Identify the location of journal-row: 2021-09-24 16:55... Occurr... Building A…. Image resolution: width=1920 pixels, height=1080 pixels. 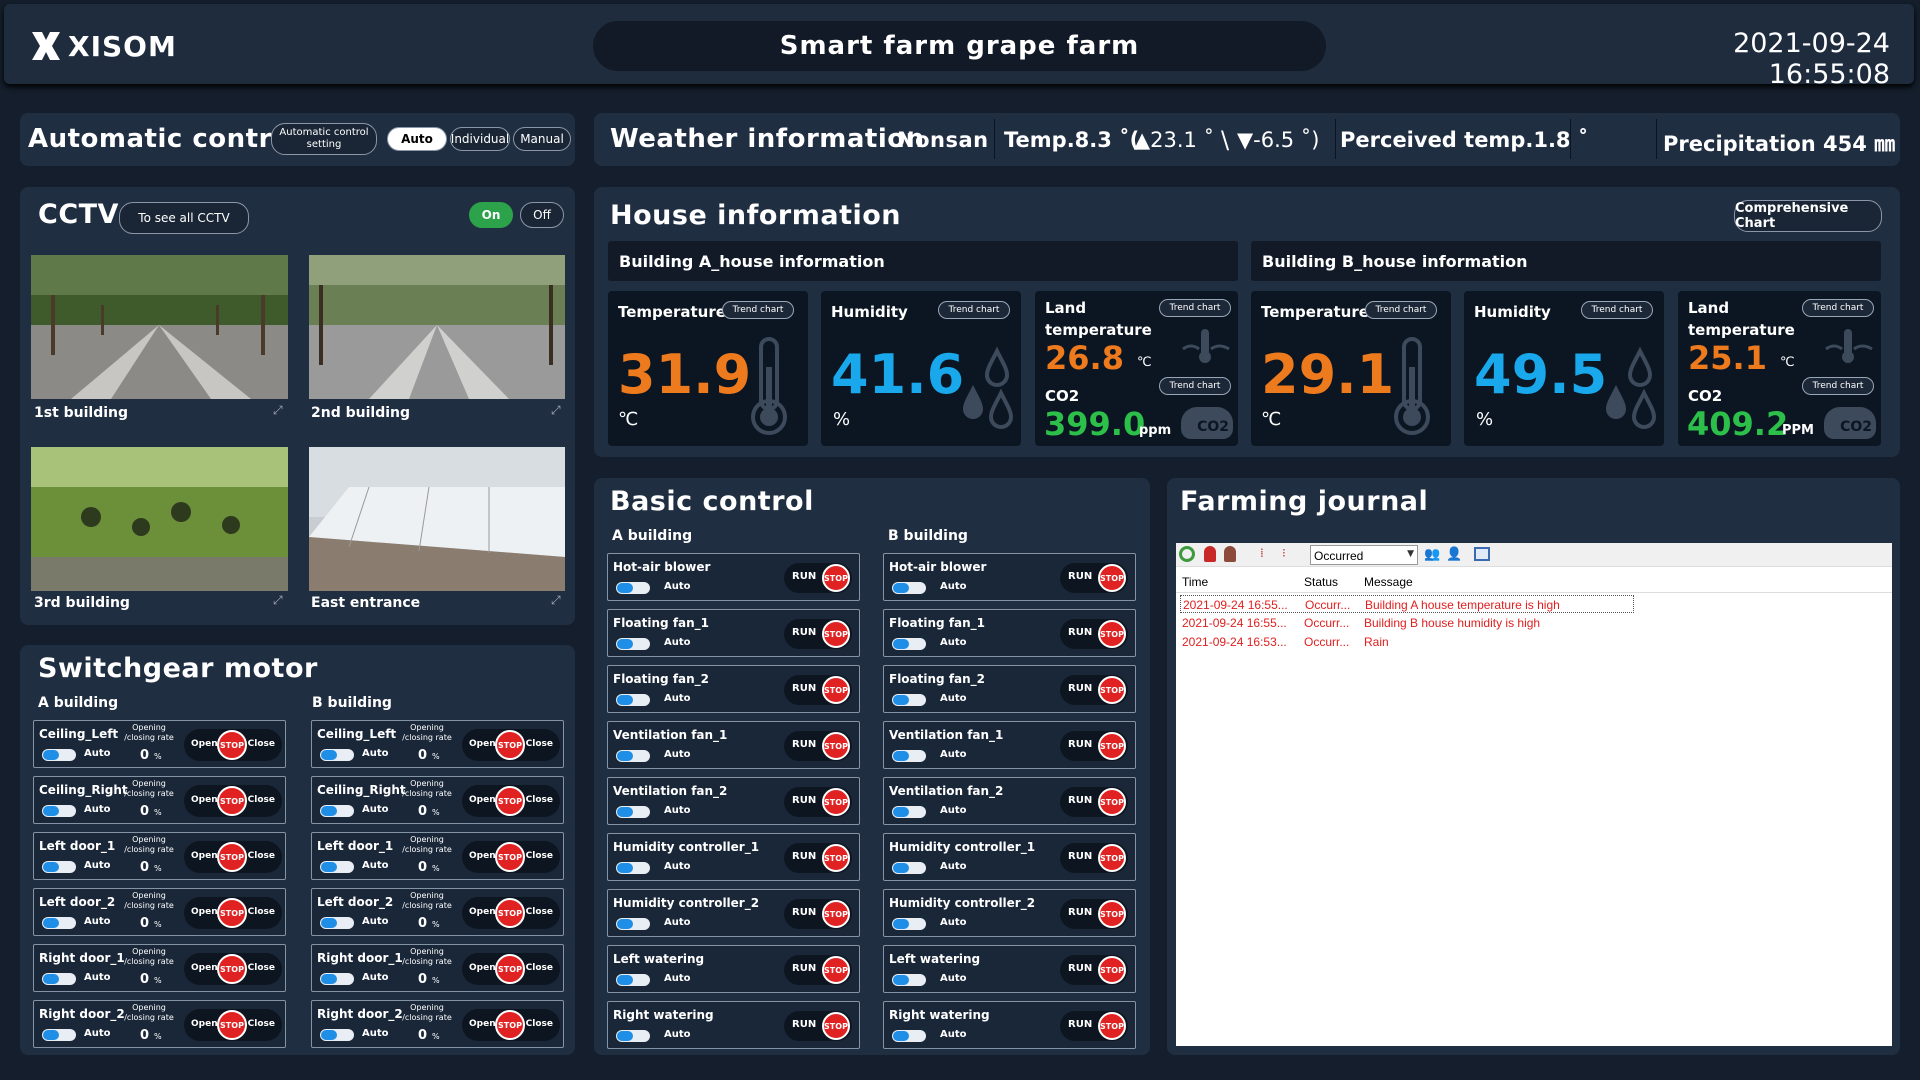
(1407, 604).